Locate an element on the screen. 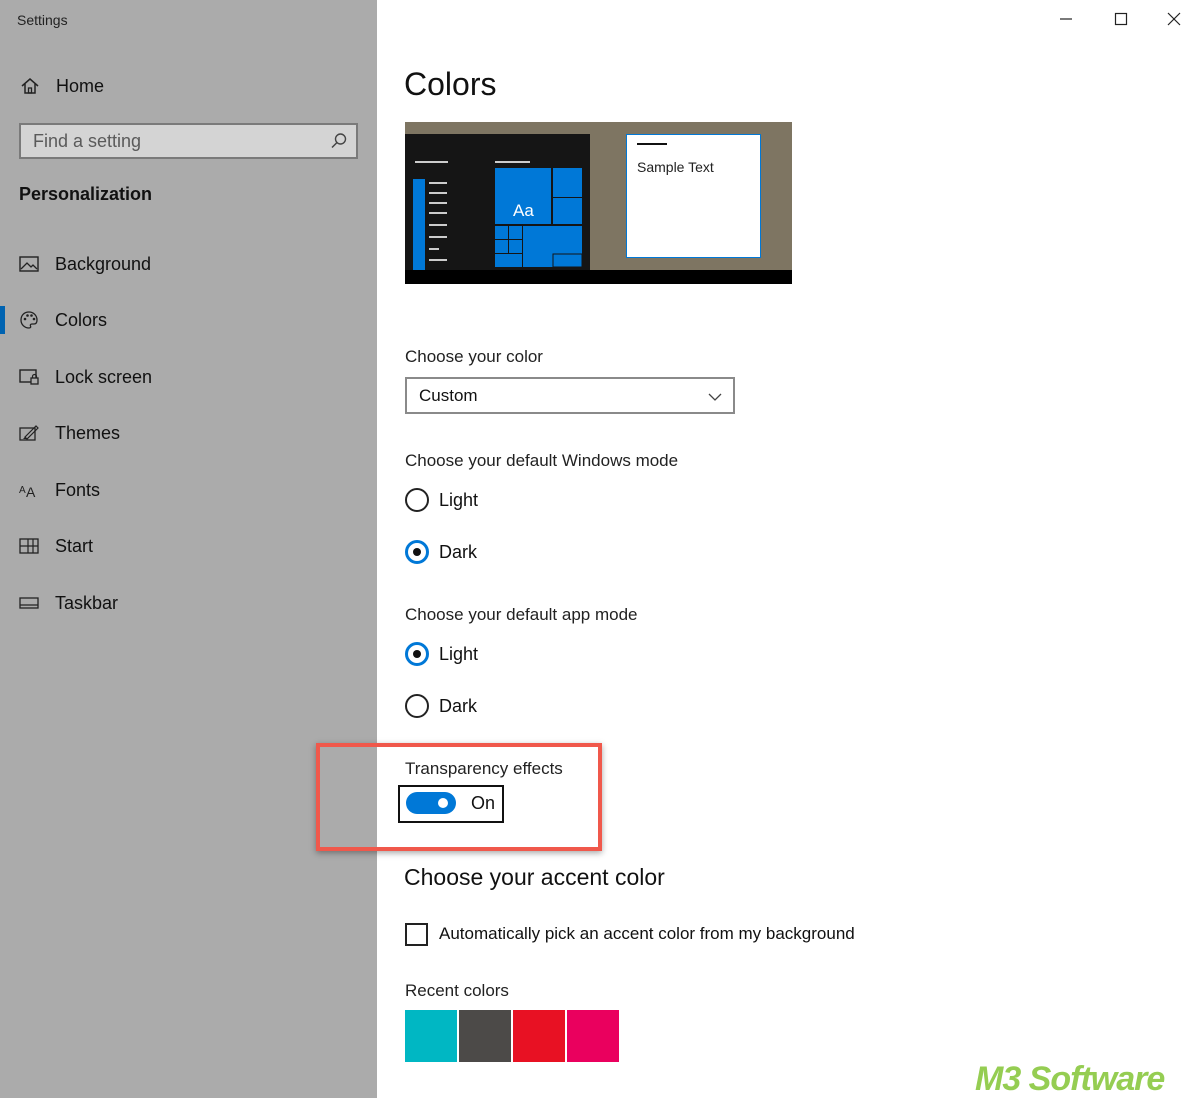  accent-color-heading: Choose your accent color is located at coordinates (534, 877).